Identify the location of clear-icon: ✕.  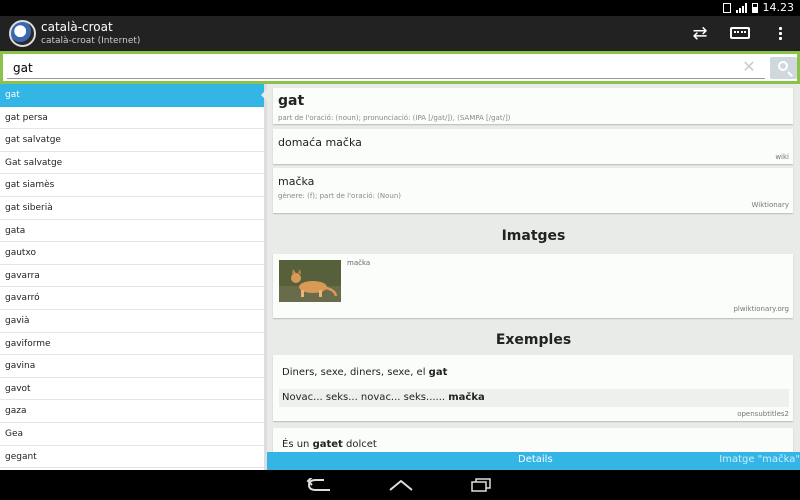
(749, 66).